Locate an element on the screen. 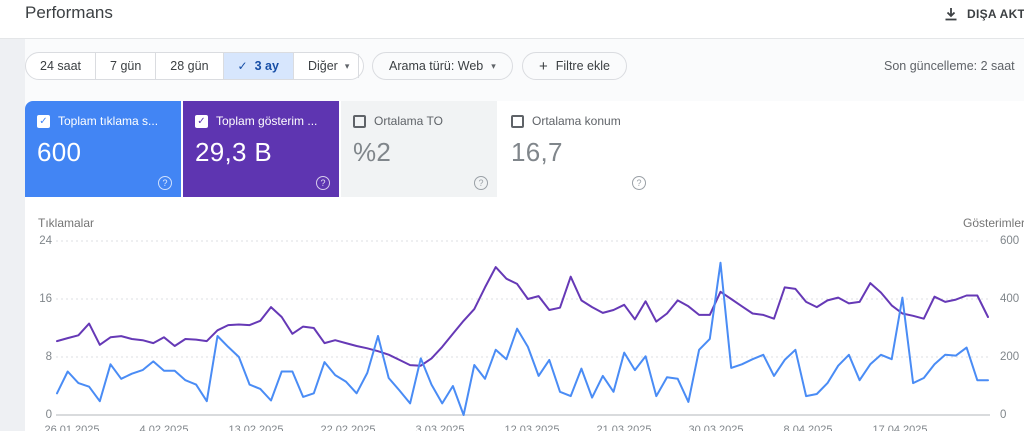 The width and height of the screenshot is (1024, 431). left-tick: 0 is located at coordinates (48, 415).